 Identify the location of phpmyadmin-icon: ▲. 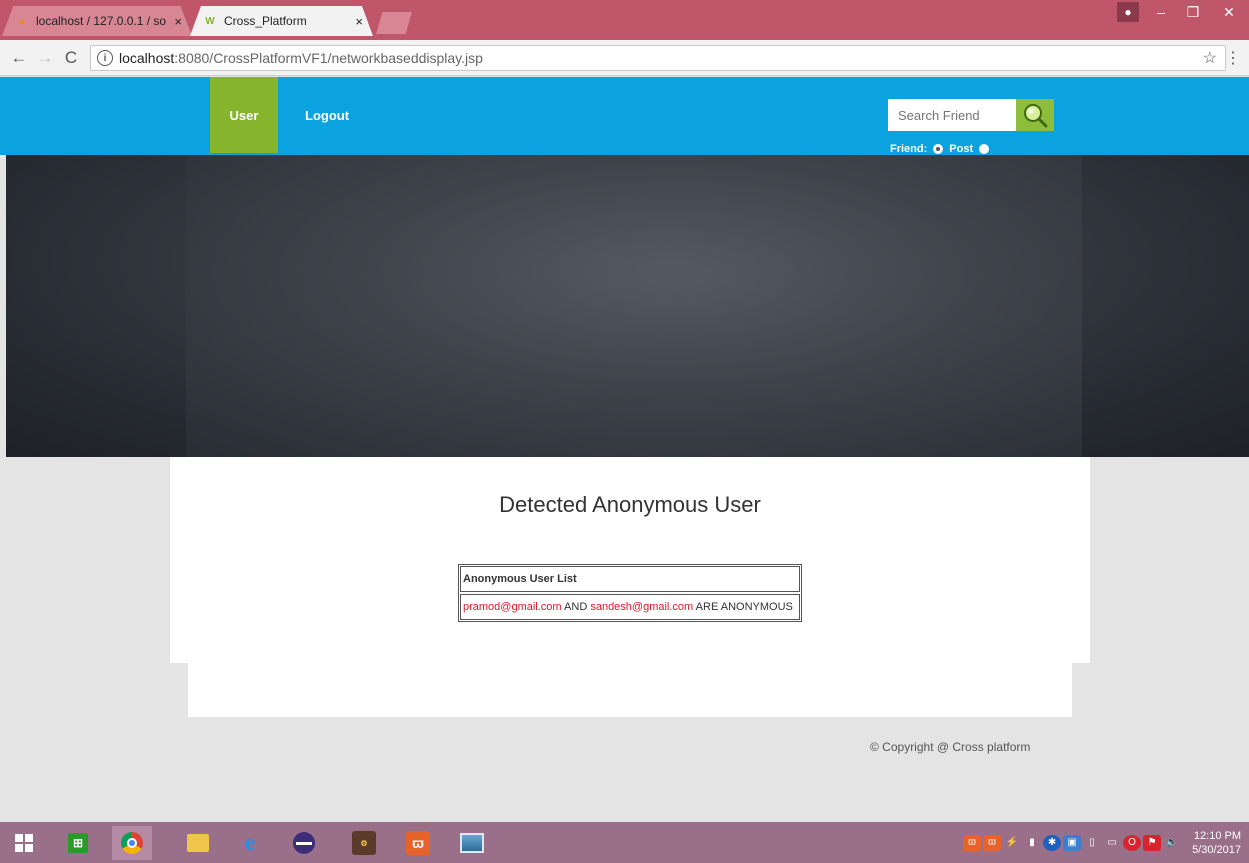
(22, 21).